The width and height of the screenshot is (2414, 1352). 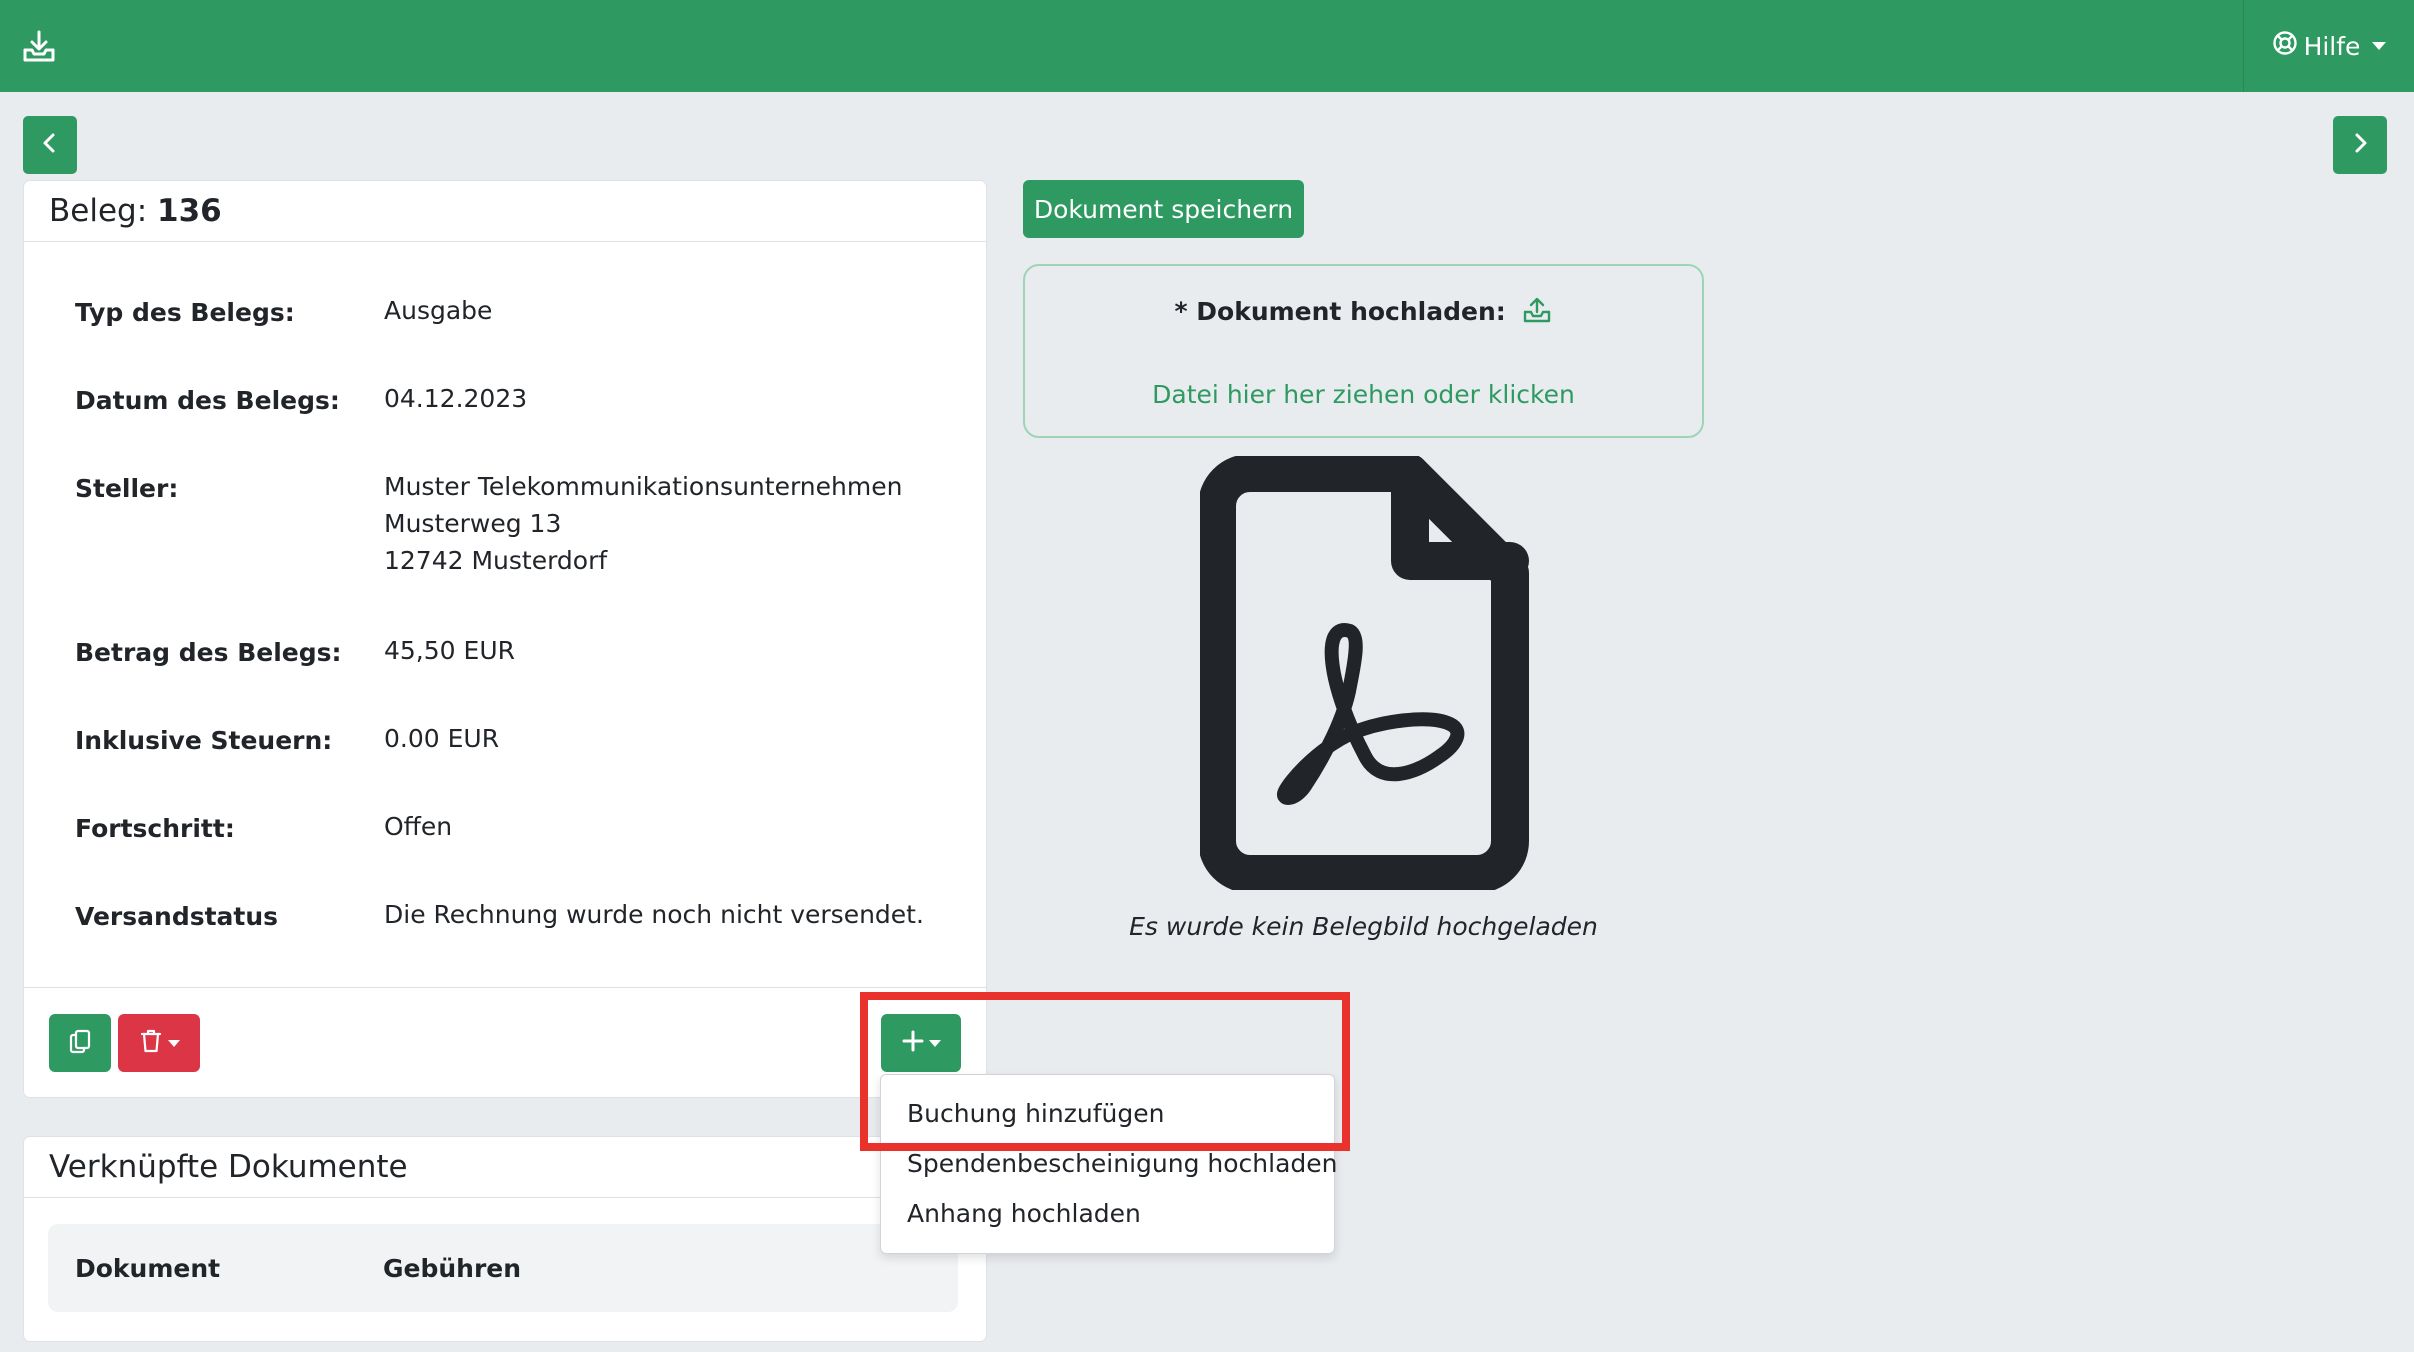 What do you see at coordinates (103, 211) in the screenshot?
I see `beleg-title-prefix: Beleg:` at bounding box center [103, 211].